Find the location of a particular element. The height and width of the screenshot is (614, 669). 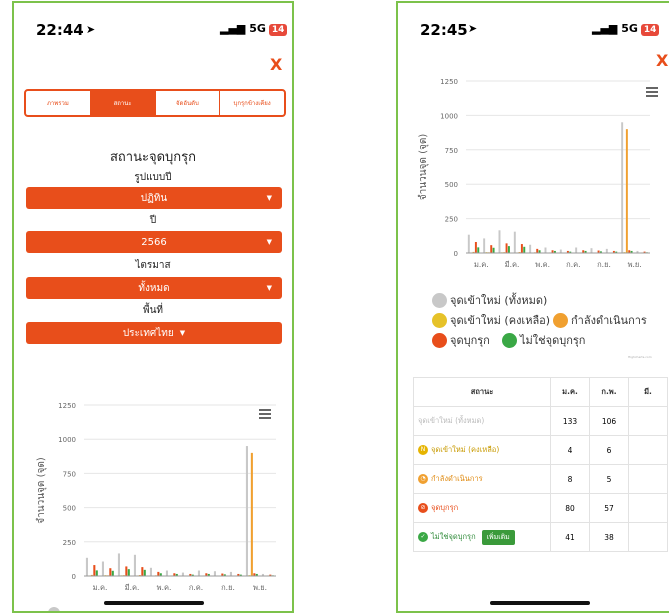

table-cell: 106 is located at coordinates (609, 421).